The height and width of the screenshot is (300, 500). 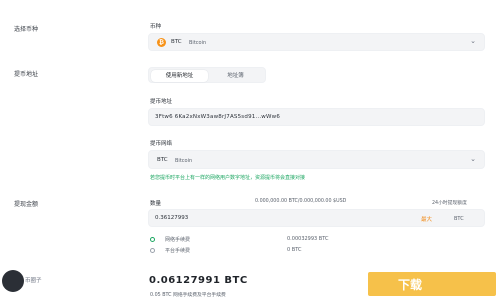 I want to click on limit-link: 24小时提现额度, so click(x=449, y=202).